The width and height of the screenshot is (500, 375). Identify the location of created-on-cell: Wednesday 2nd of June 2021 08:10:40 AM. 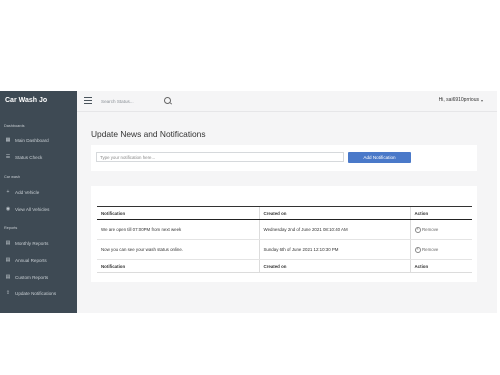
(334, 229).